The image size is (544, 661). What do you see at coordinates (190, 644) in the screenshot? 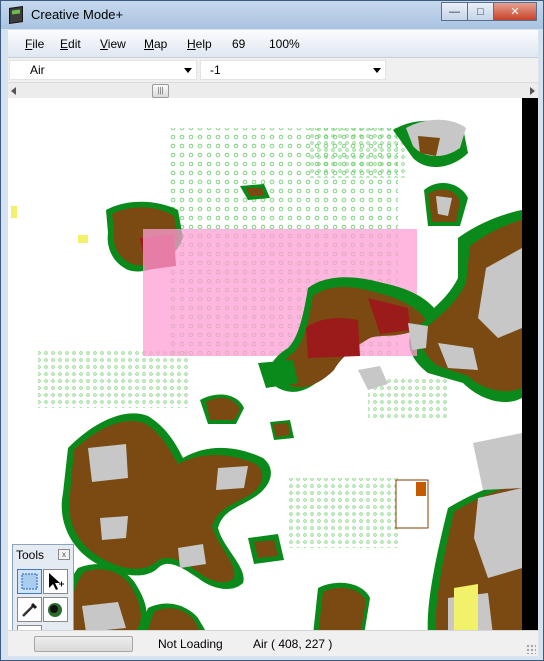
I see `loading-status: Not Loading` at bounding box center [190, 644].